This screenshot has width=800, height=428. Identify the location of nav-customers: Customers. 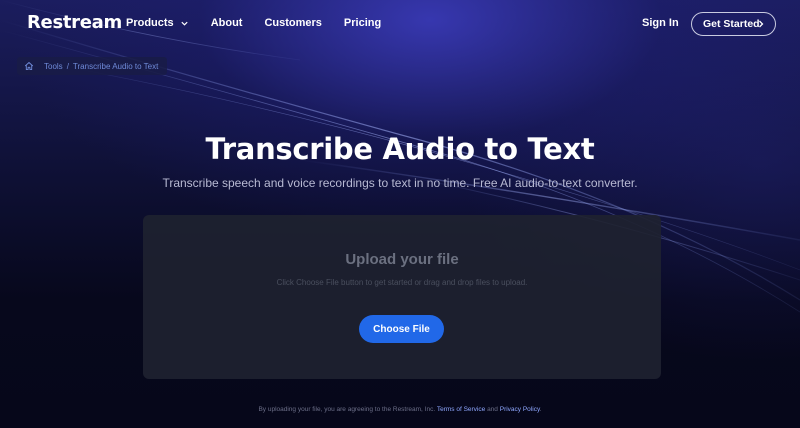
(292, 23).